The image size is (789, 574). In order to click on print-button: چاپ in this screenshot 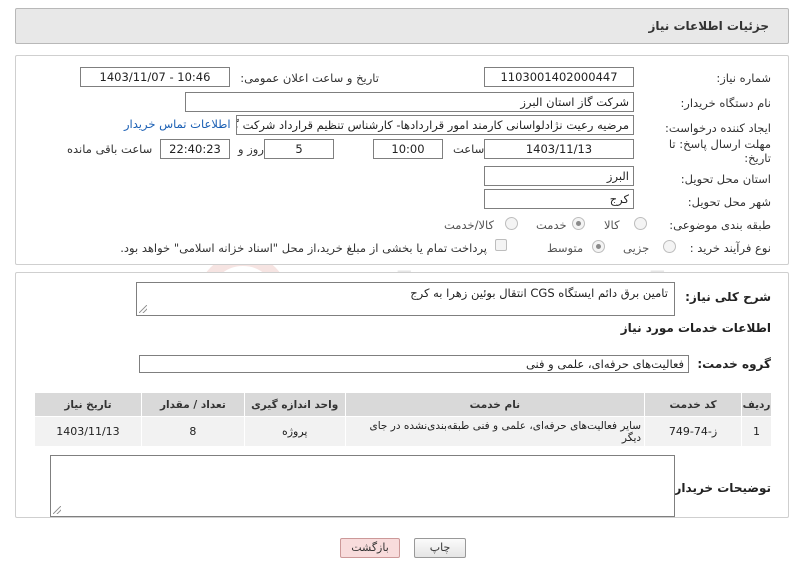, I will do `click(440, 548)`.